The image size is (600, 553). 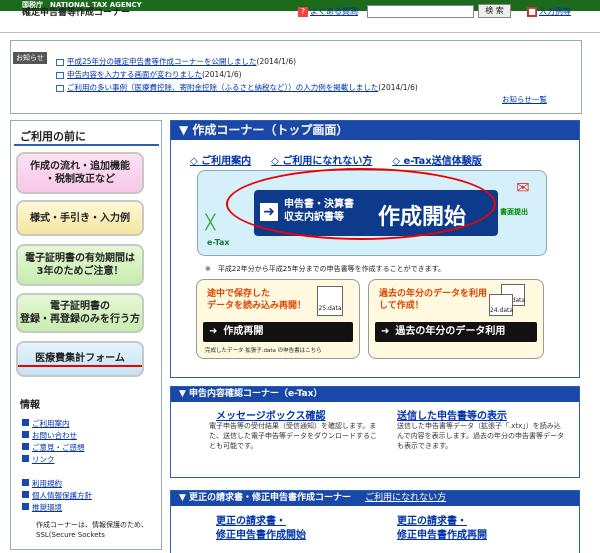 I want to click on confirm-heading: ▼ 申告内容確認コーナー（e-Tax）, so click(x=375, y=394).